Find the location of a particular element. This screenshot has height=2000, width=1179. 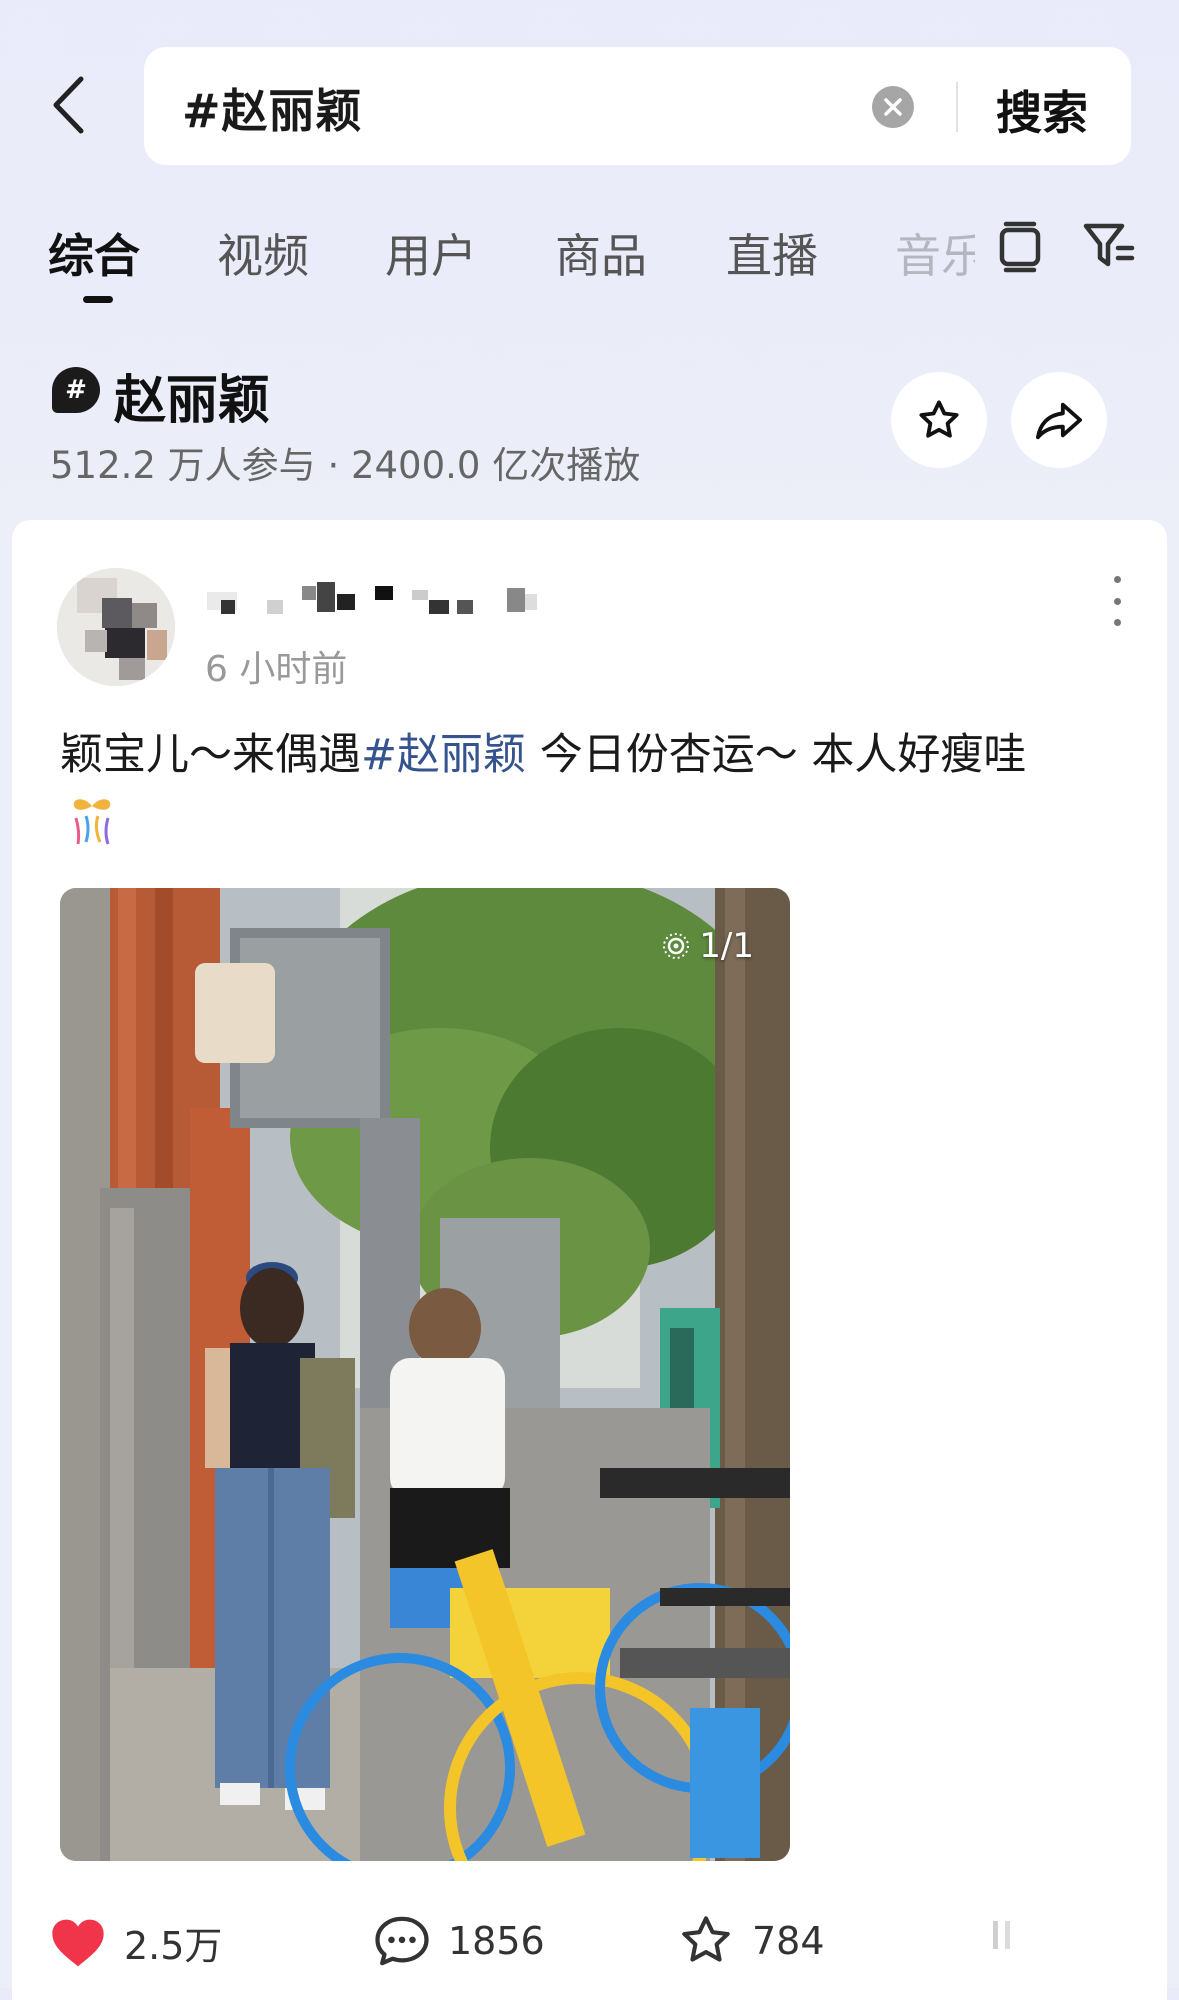

layout-button is located at coordinates (1020, 246).